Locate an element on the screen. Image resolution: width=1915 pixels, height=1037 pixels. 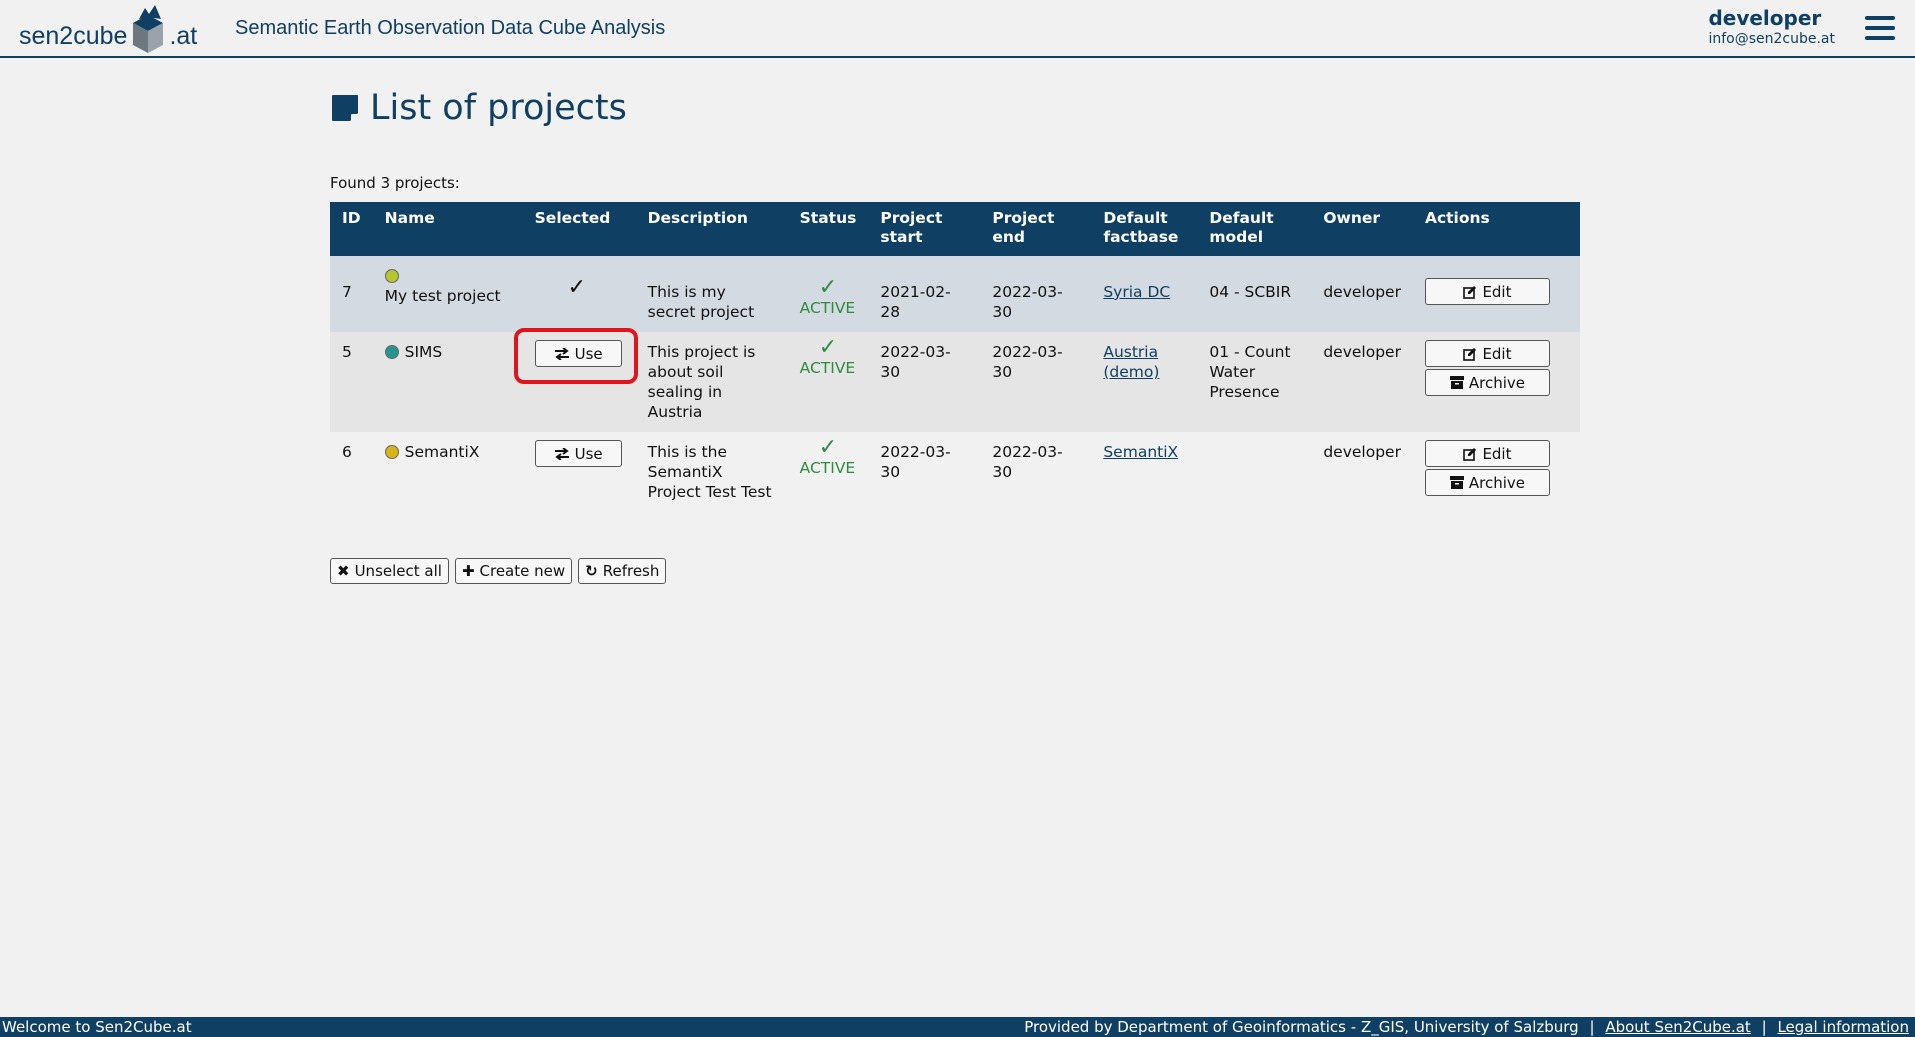
col-id: ID is located at coordinates (351, 229).